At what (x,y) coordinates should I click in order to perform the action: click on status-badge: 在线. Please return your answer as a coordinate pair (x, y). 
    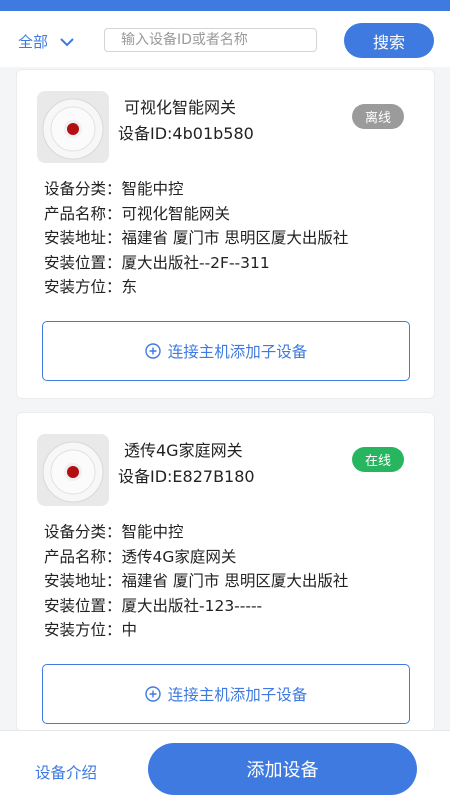
    Looking at the image, I should click on (378, 459).